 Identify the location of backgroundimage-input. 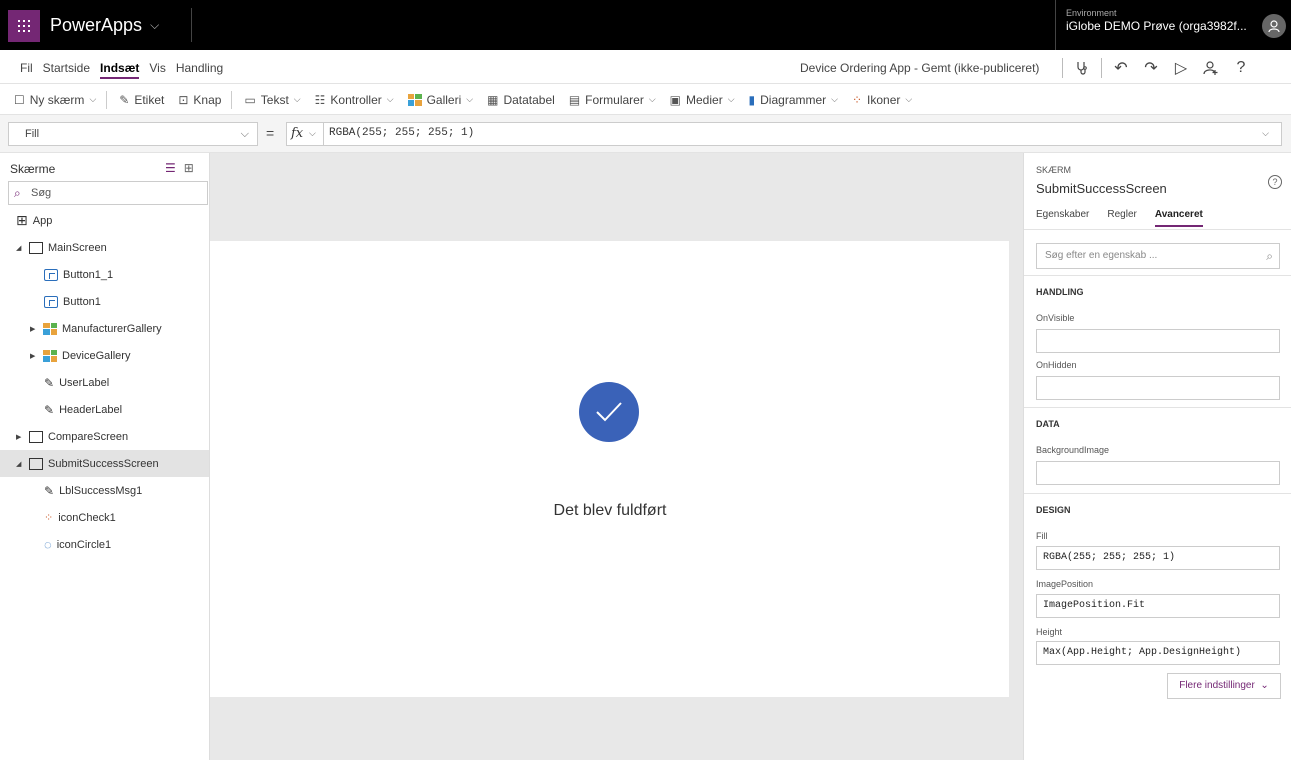
(1158, 473).